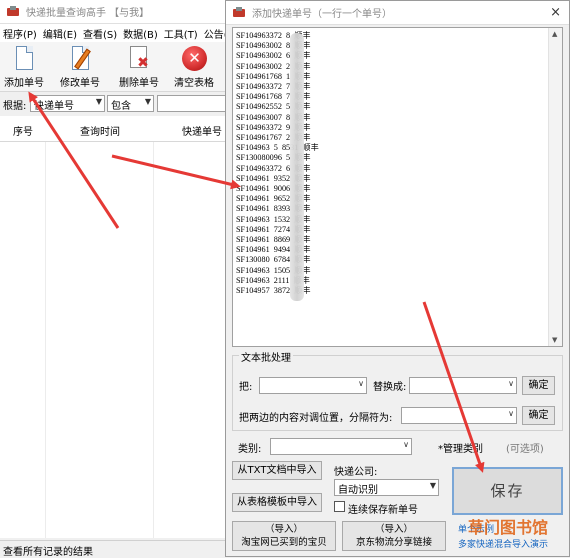 This screenshot has width=570, height=558. Describe the element at coordinates (339, 506) in the screenshot. I see `keep-saving-checkbox` at that location.